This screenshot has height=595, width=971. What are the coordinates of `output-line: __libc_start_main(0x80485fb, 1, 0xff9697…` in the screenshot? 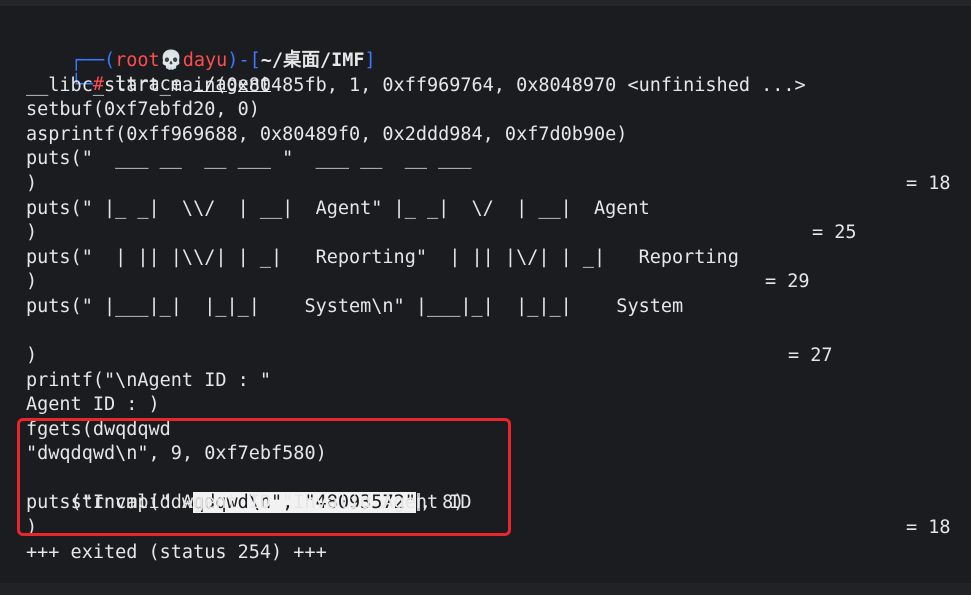 It's located at (416, 85).